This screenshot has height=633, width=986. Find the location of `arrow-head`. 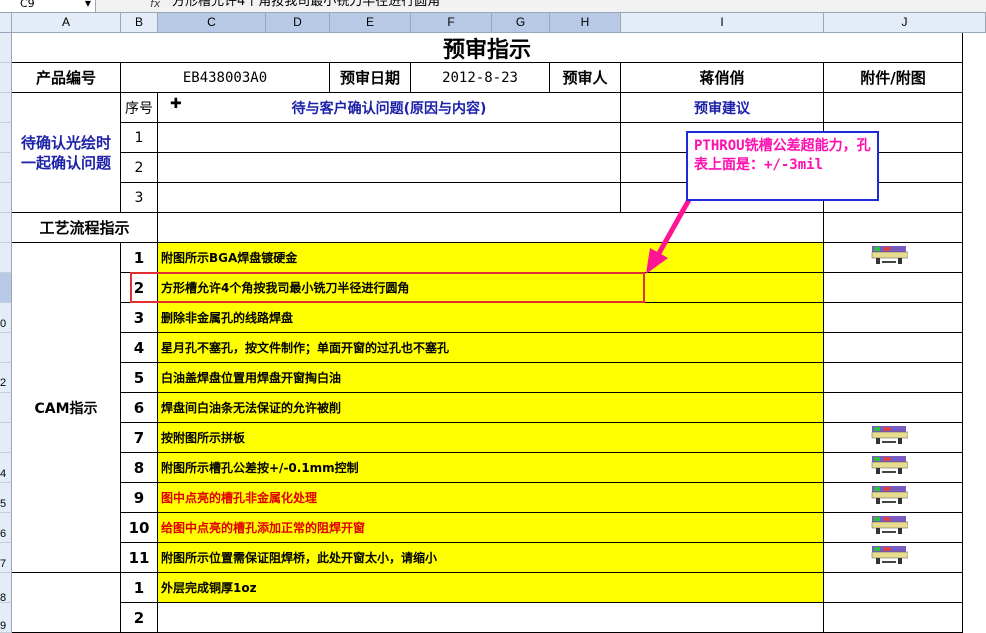

arrow-head is located at coordinates (657, 261).